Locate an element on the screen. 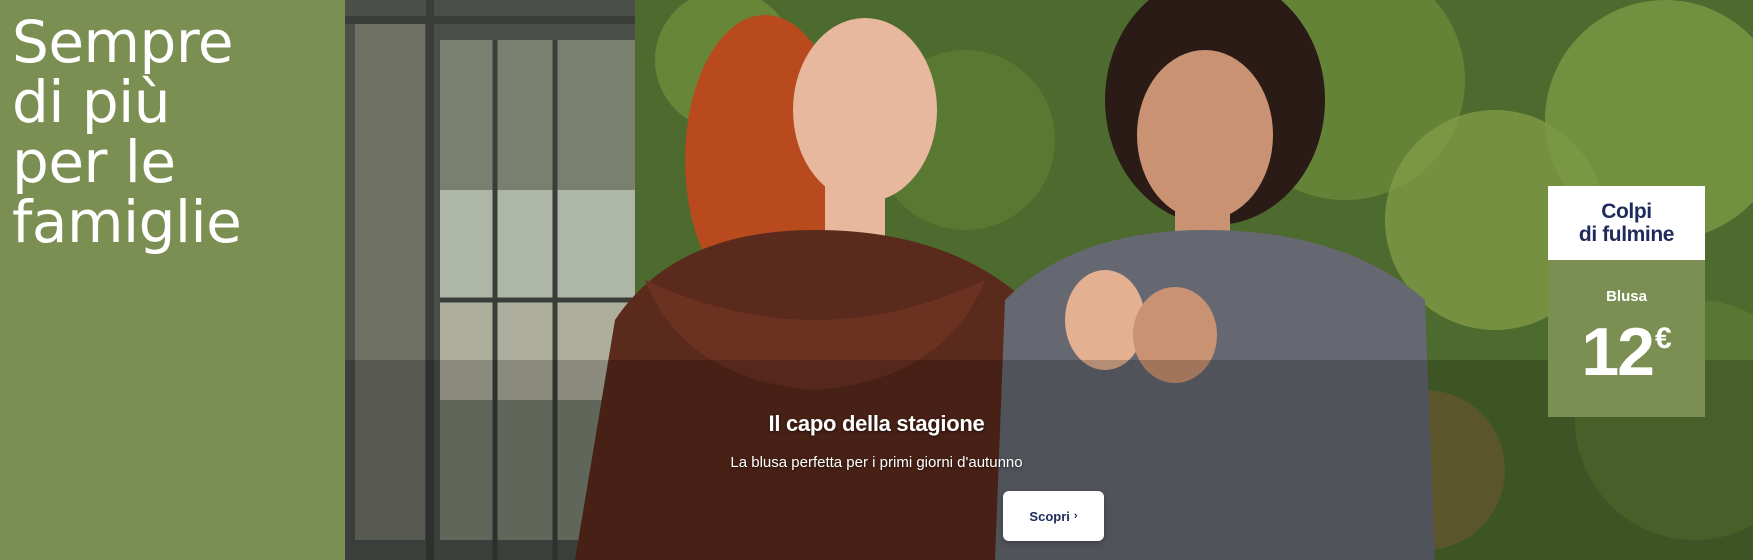 The width and height of the screenshot is (1753, 560). discover-button: Scopri › is located at coordinates (1053, 516).